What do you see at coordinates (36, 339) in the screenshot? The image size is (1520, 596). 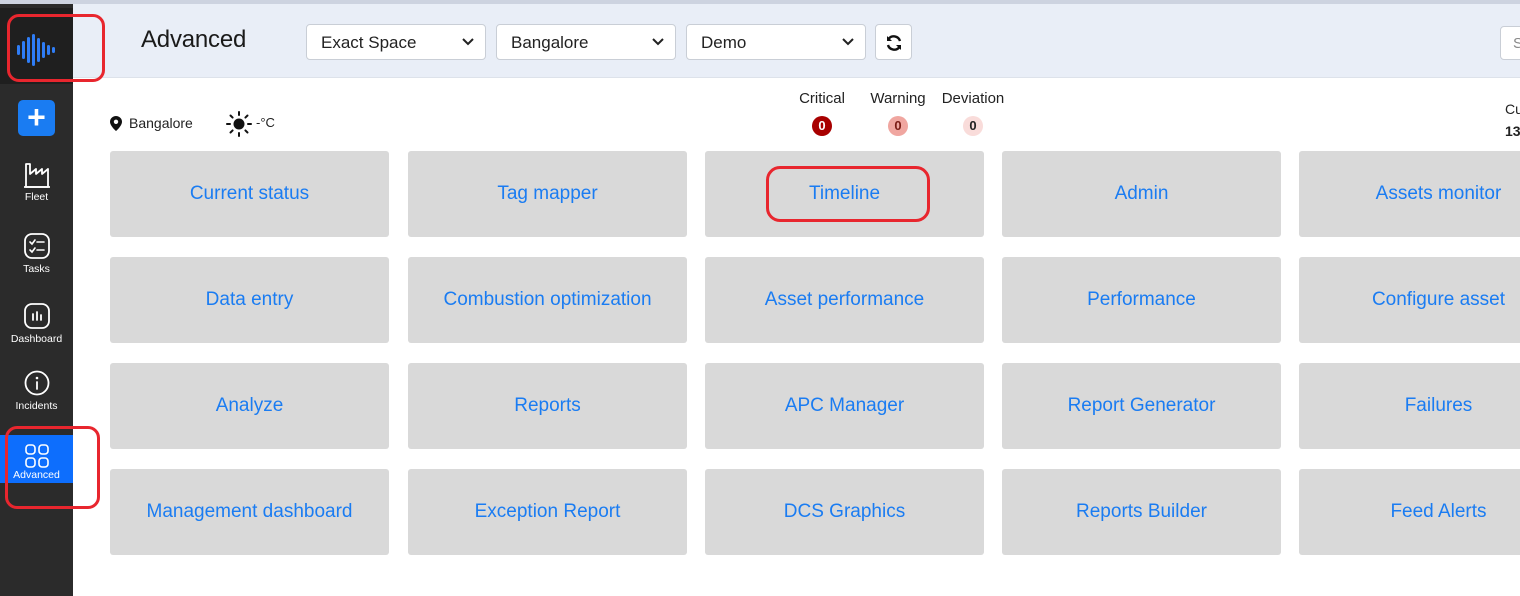 I see `sidebar-item-label: Dashboard` at bounding box center [36, 339].